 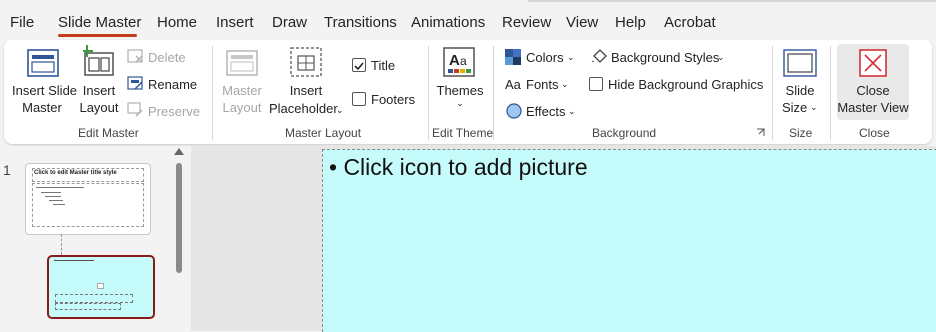 I want to click on colors-label: Colors, so click(x=545, y=57).